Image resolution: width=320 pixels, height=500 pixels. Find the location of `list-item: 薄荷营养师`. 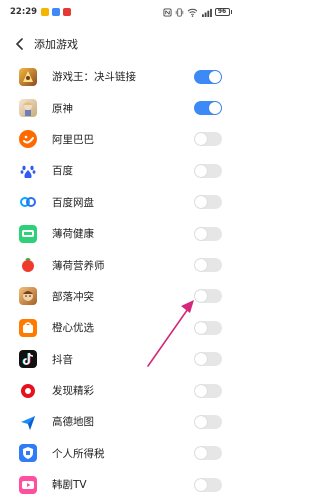

list-item: 薄荷营养师 is located at coordinates (120, 264).